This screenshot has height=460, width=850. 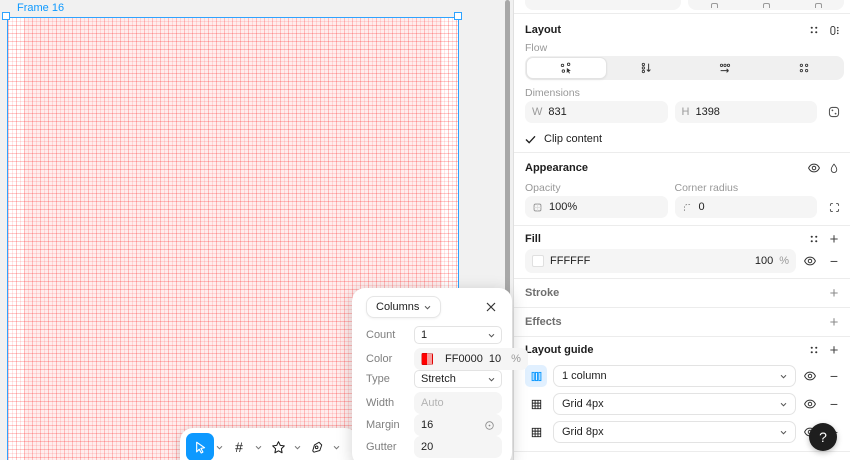 I want to click on fill-swatch, so click(x=538, y=261).